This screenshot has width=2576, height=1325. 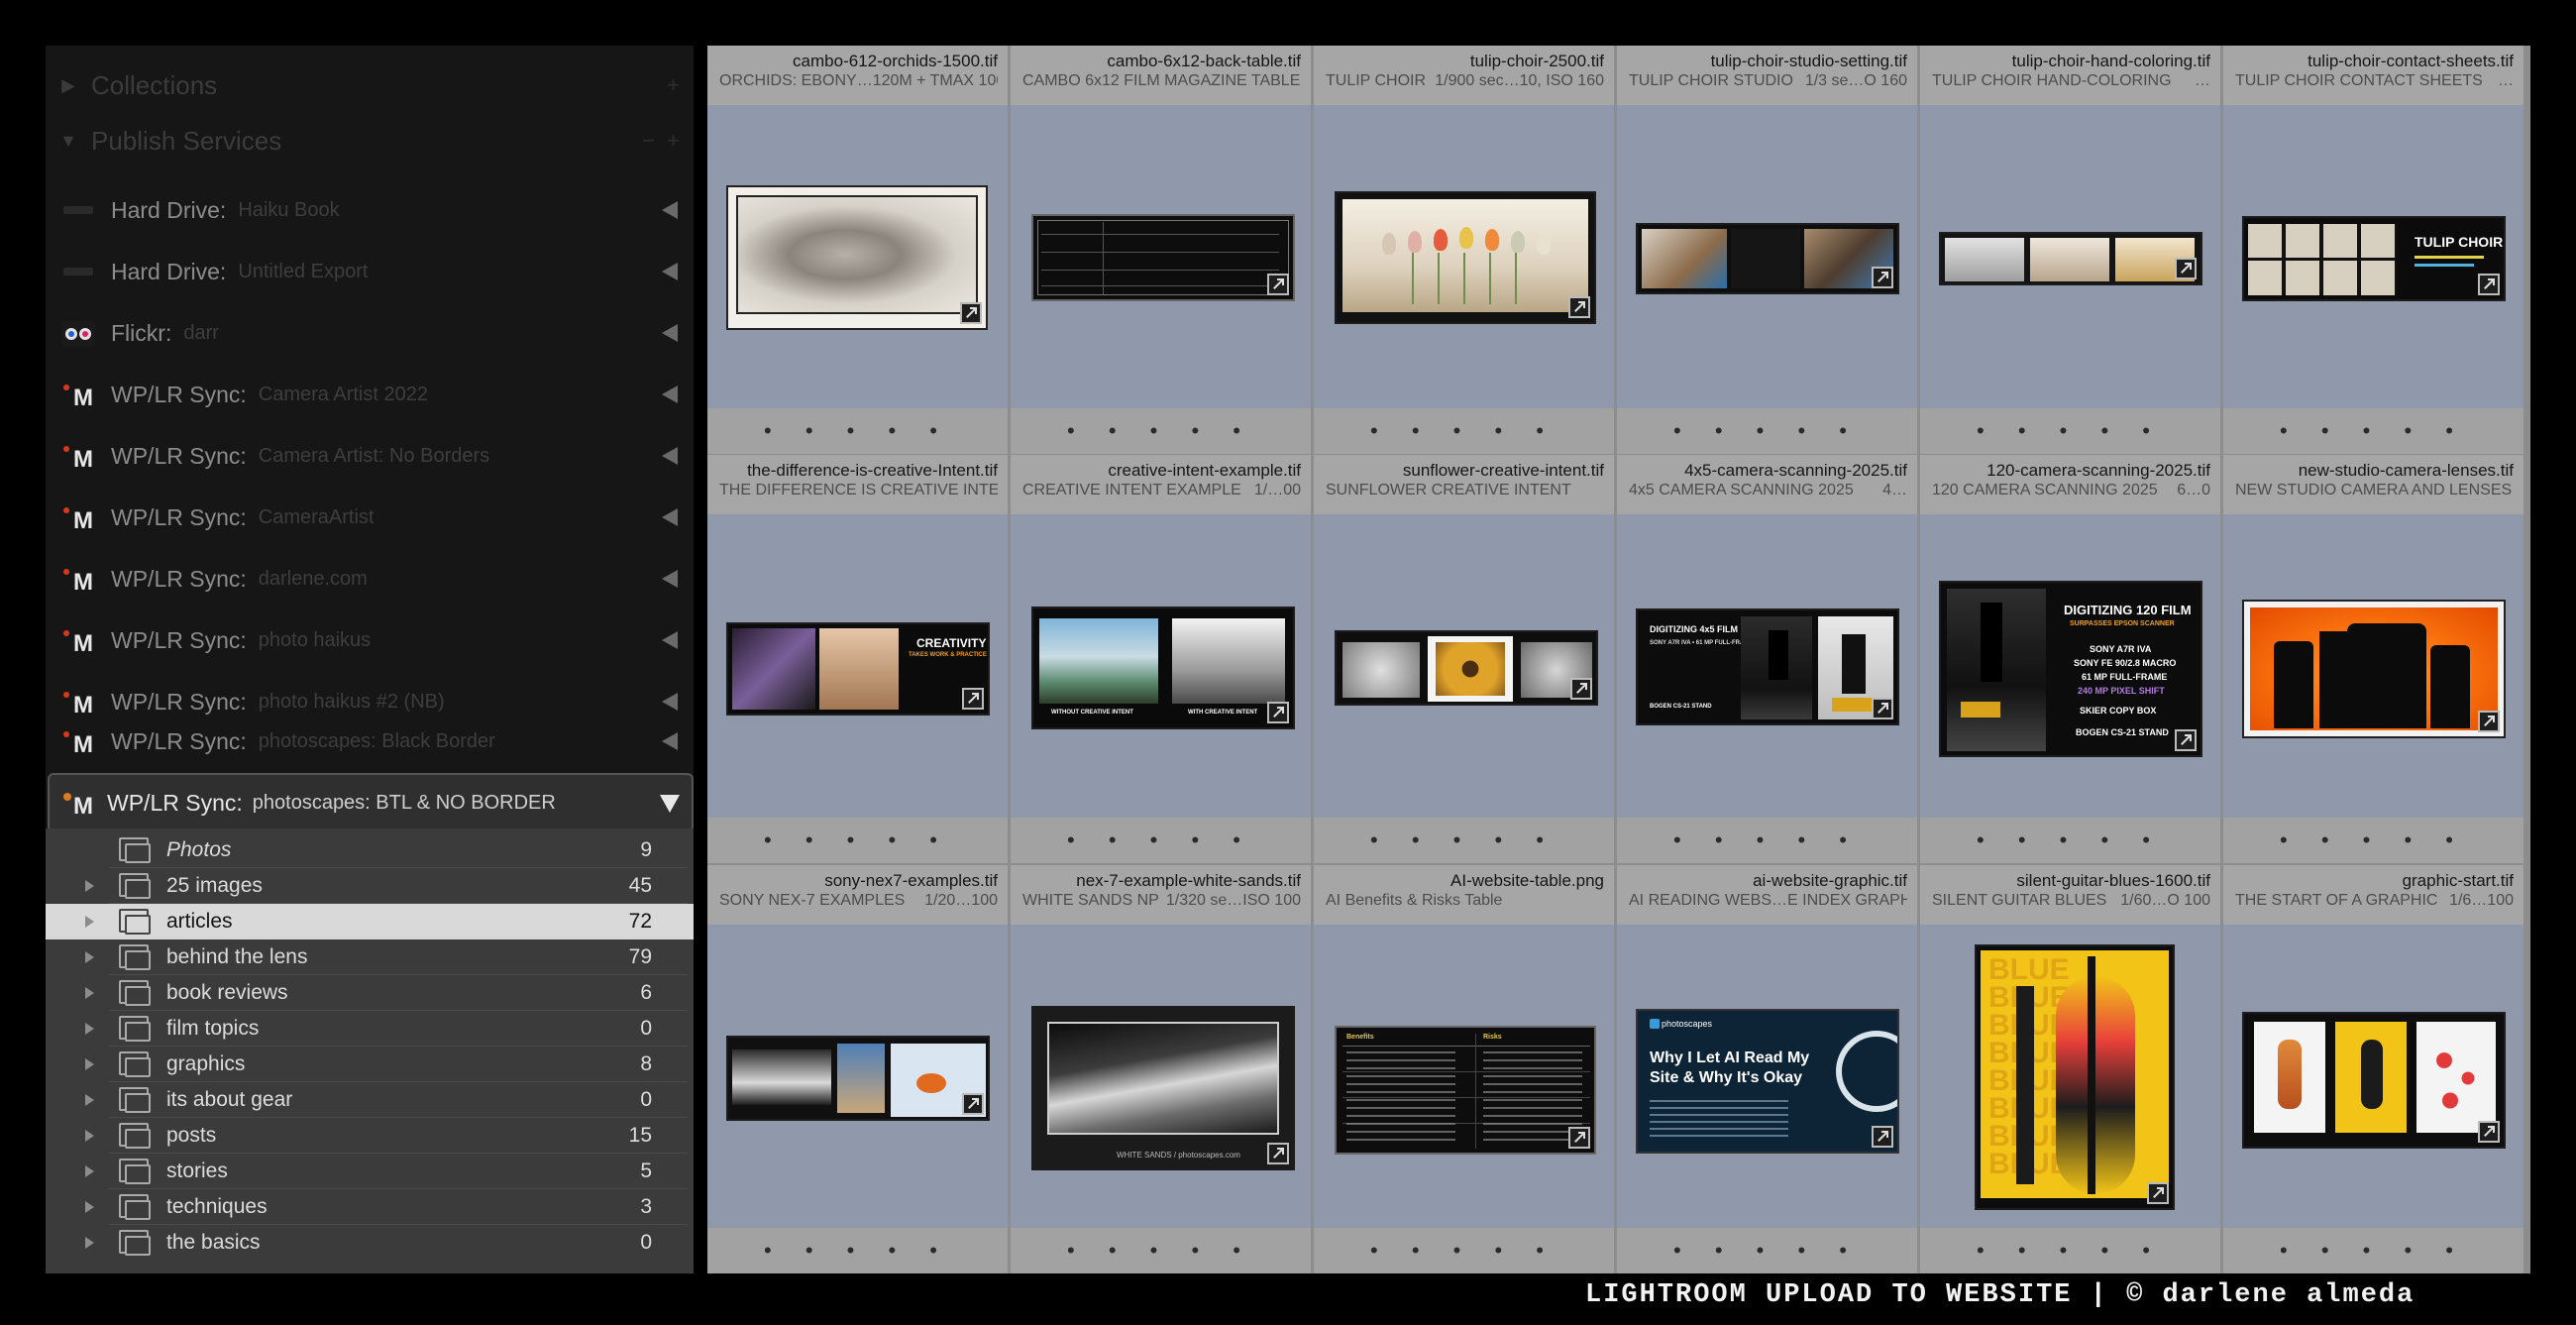 I want to click on tulips-thumbnail, so click(x=1465, y=257).